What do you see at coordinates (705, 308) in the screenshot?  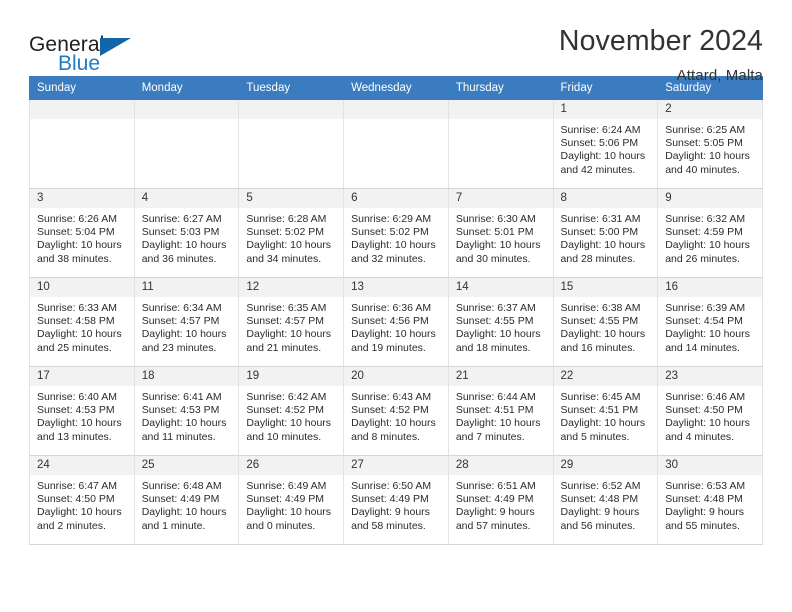 I see `sunrise-text: Sunrise: 6:39 AM` at bounding box center [705, 308].